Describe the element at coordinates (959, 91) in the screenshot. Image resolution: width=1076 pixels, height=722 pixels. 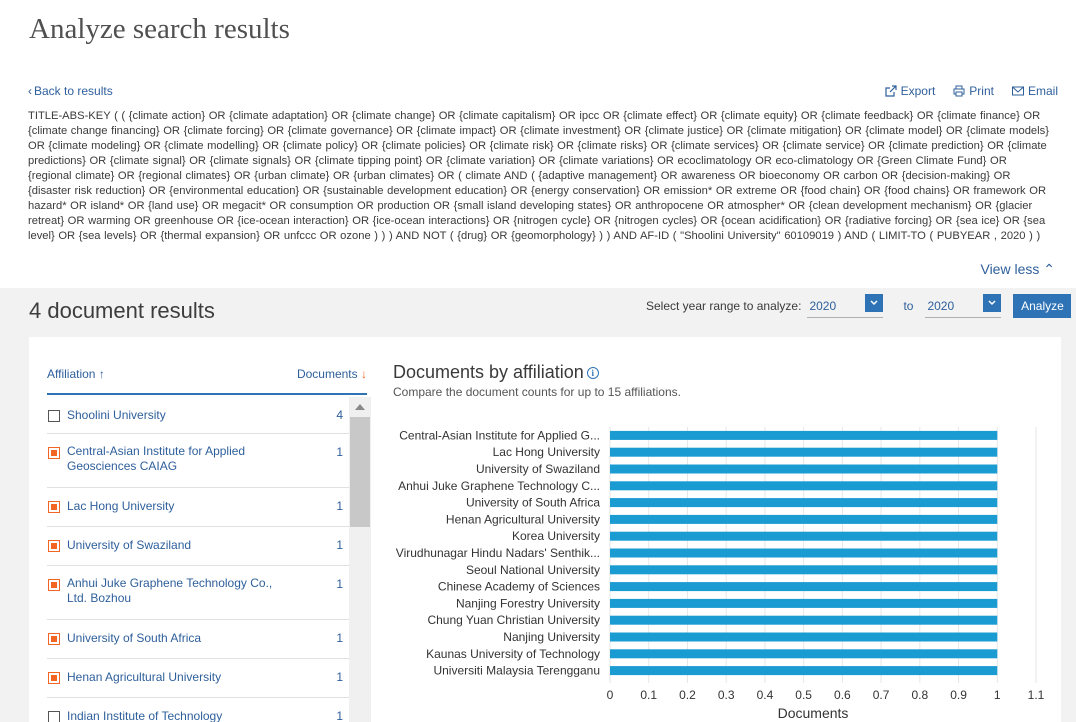
I see `printer-icon` at that location.